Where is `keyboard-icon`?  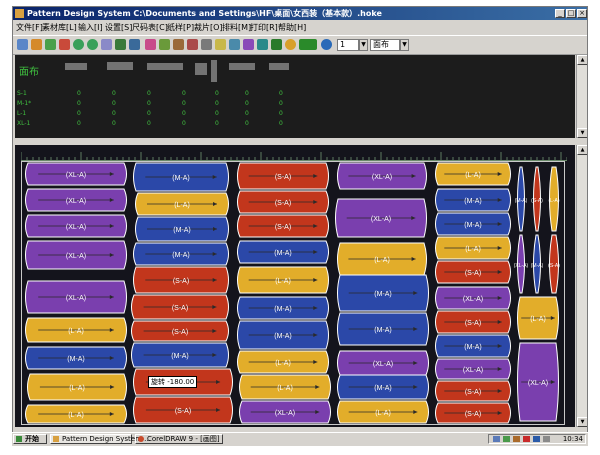 keyboard-icon is located at coordinates (536, 439).